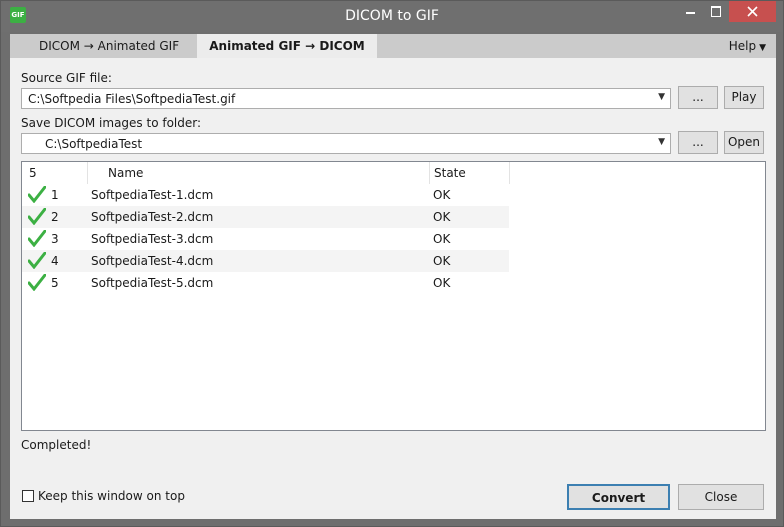  What do you see at coordinates (265, 283) in the screenshot?
I see `list-row: 5 SoftpediaTest-5.dcm OK` at bounding box center [265, 283].